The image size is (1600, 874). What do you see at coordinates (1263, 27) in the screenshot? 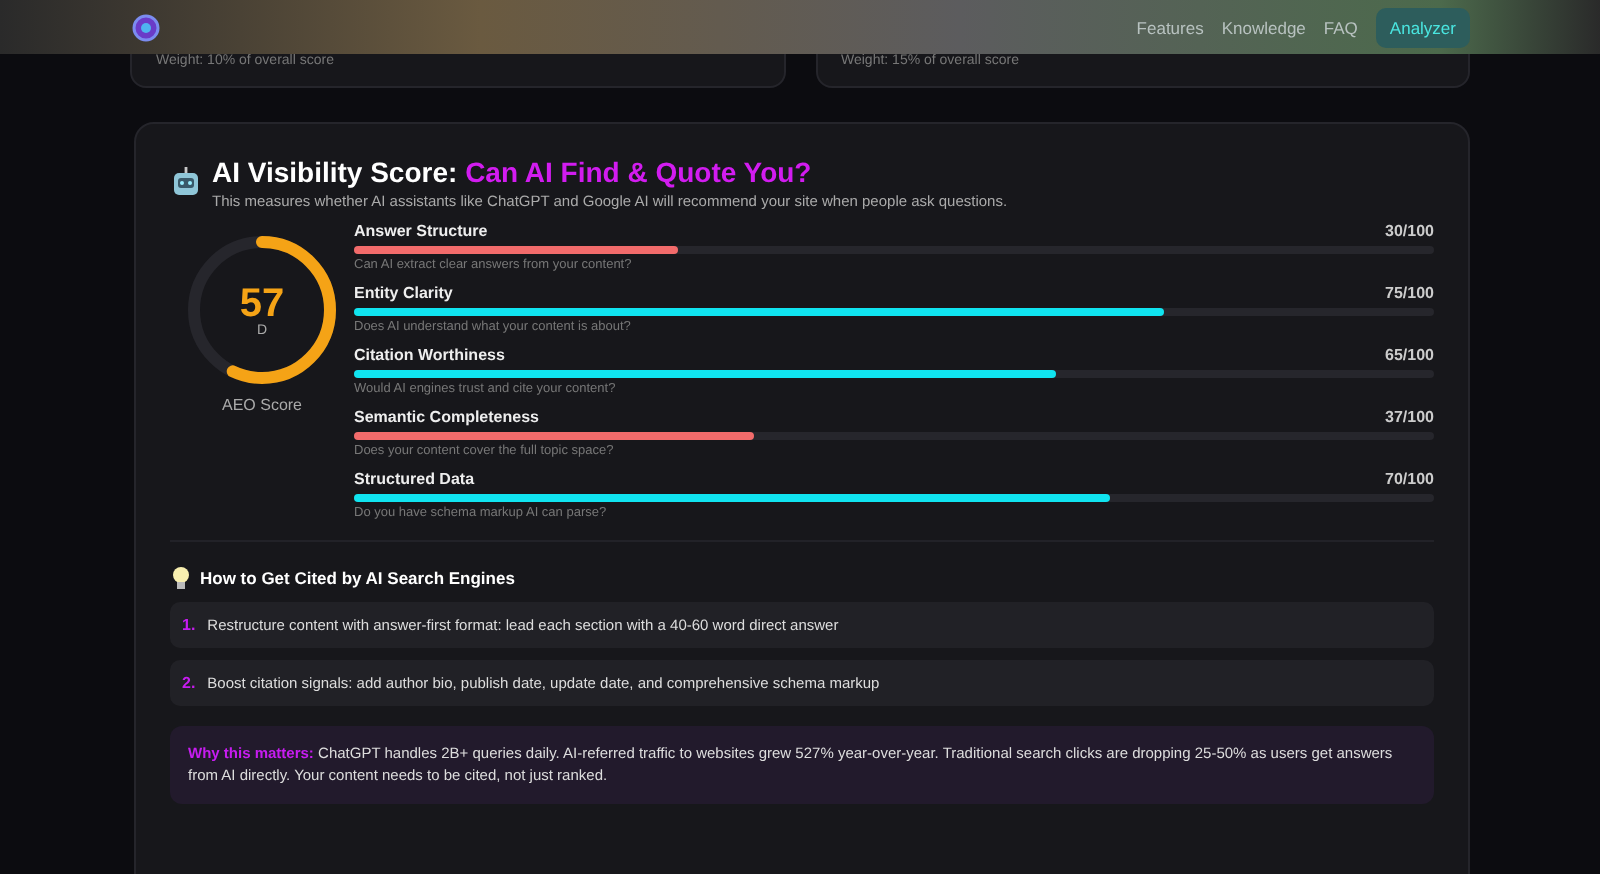
I see `nav-link: Knowledge` at bounding box center [1263, 27].